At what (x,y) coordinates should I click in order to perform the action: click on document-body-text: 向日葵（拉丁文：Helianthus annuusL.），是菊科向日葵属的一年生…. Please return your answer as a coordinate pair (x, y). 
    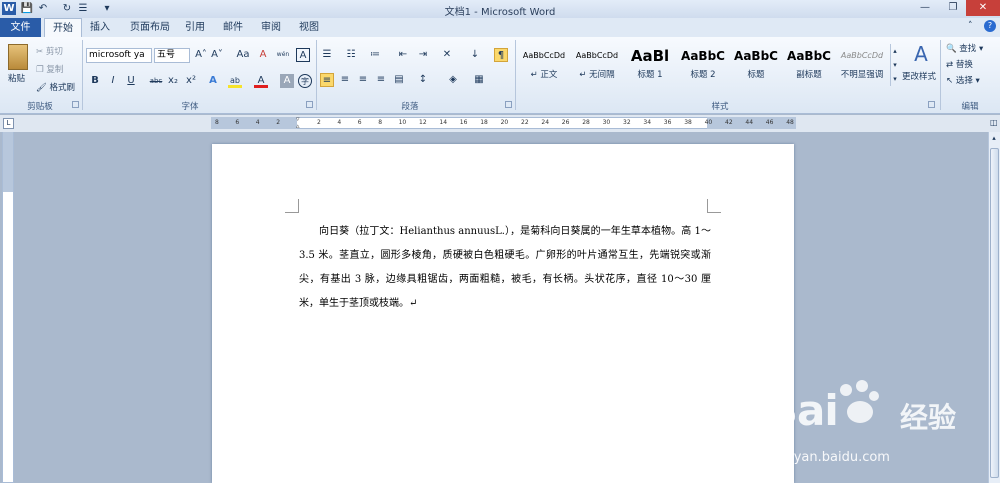
    Looking at the image, I should click on (505, 268).